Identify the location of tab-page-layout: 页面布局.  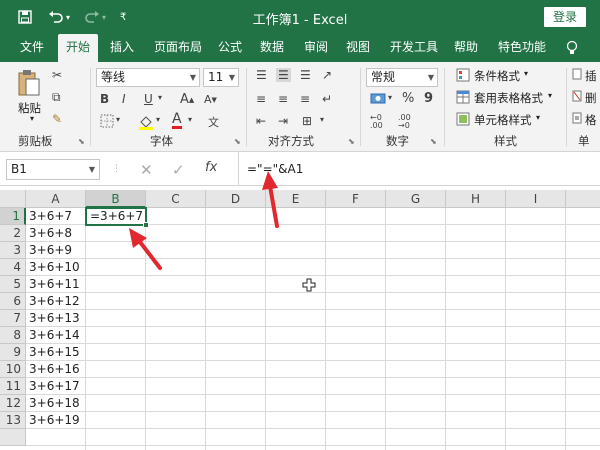
(178, 48).